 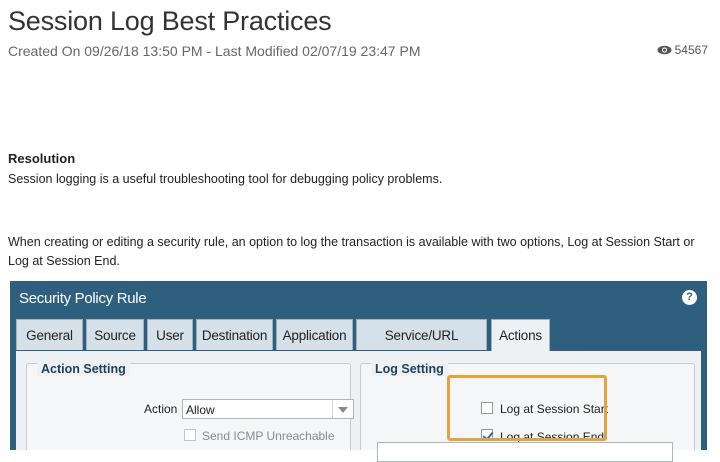 I want to click on view-count-value: 54567, so click(x=691, y=50).